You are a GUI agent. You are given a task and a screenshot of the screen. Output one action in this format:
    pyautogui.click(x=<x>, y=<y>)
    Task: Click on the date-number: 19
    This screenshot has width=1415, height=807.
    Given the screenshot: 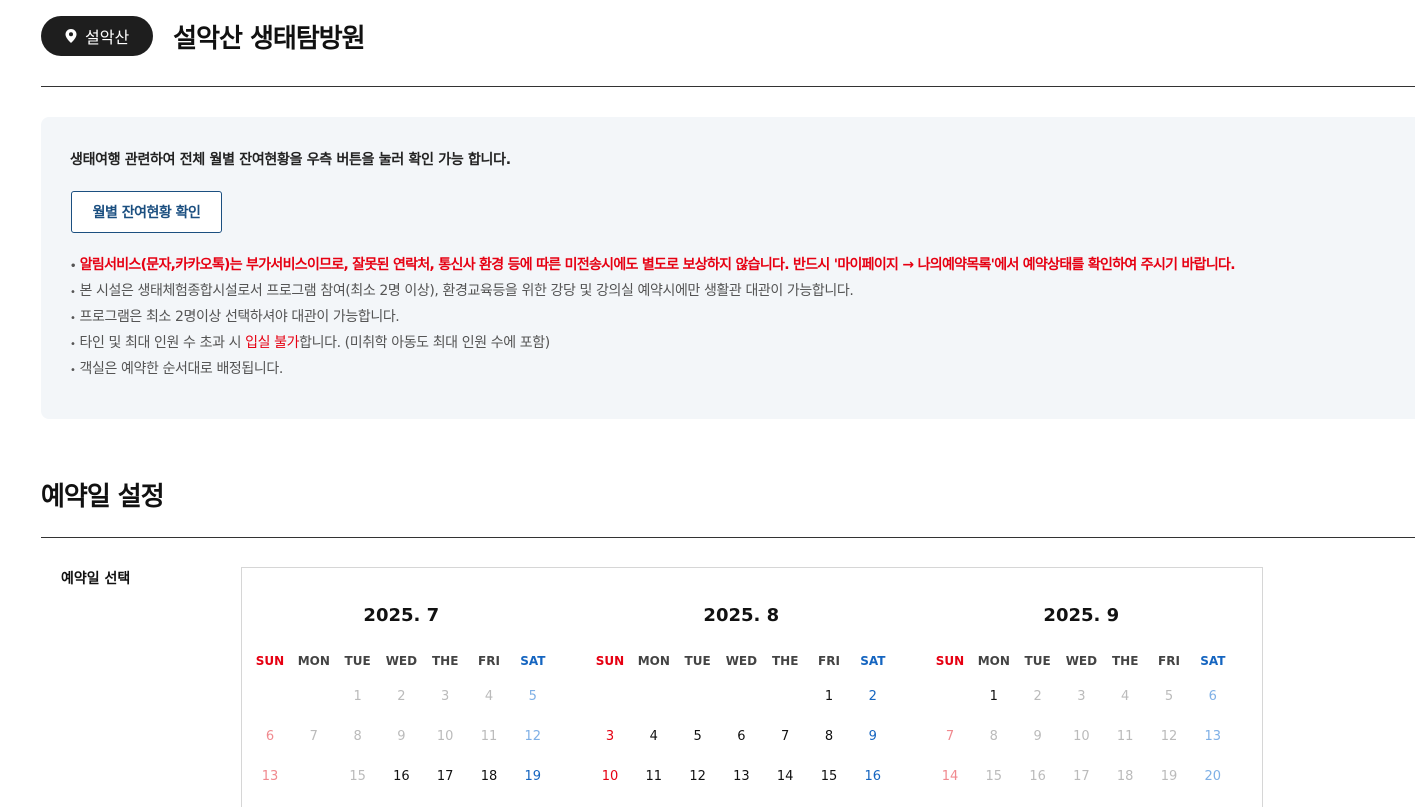 What is the action you would take?
    pyautogui.click(x=1169, y=776)
    